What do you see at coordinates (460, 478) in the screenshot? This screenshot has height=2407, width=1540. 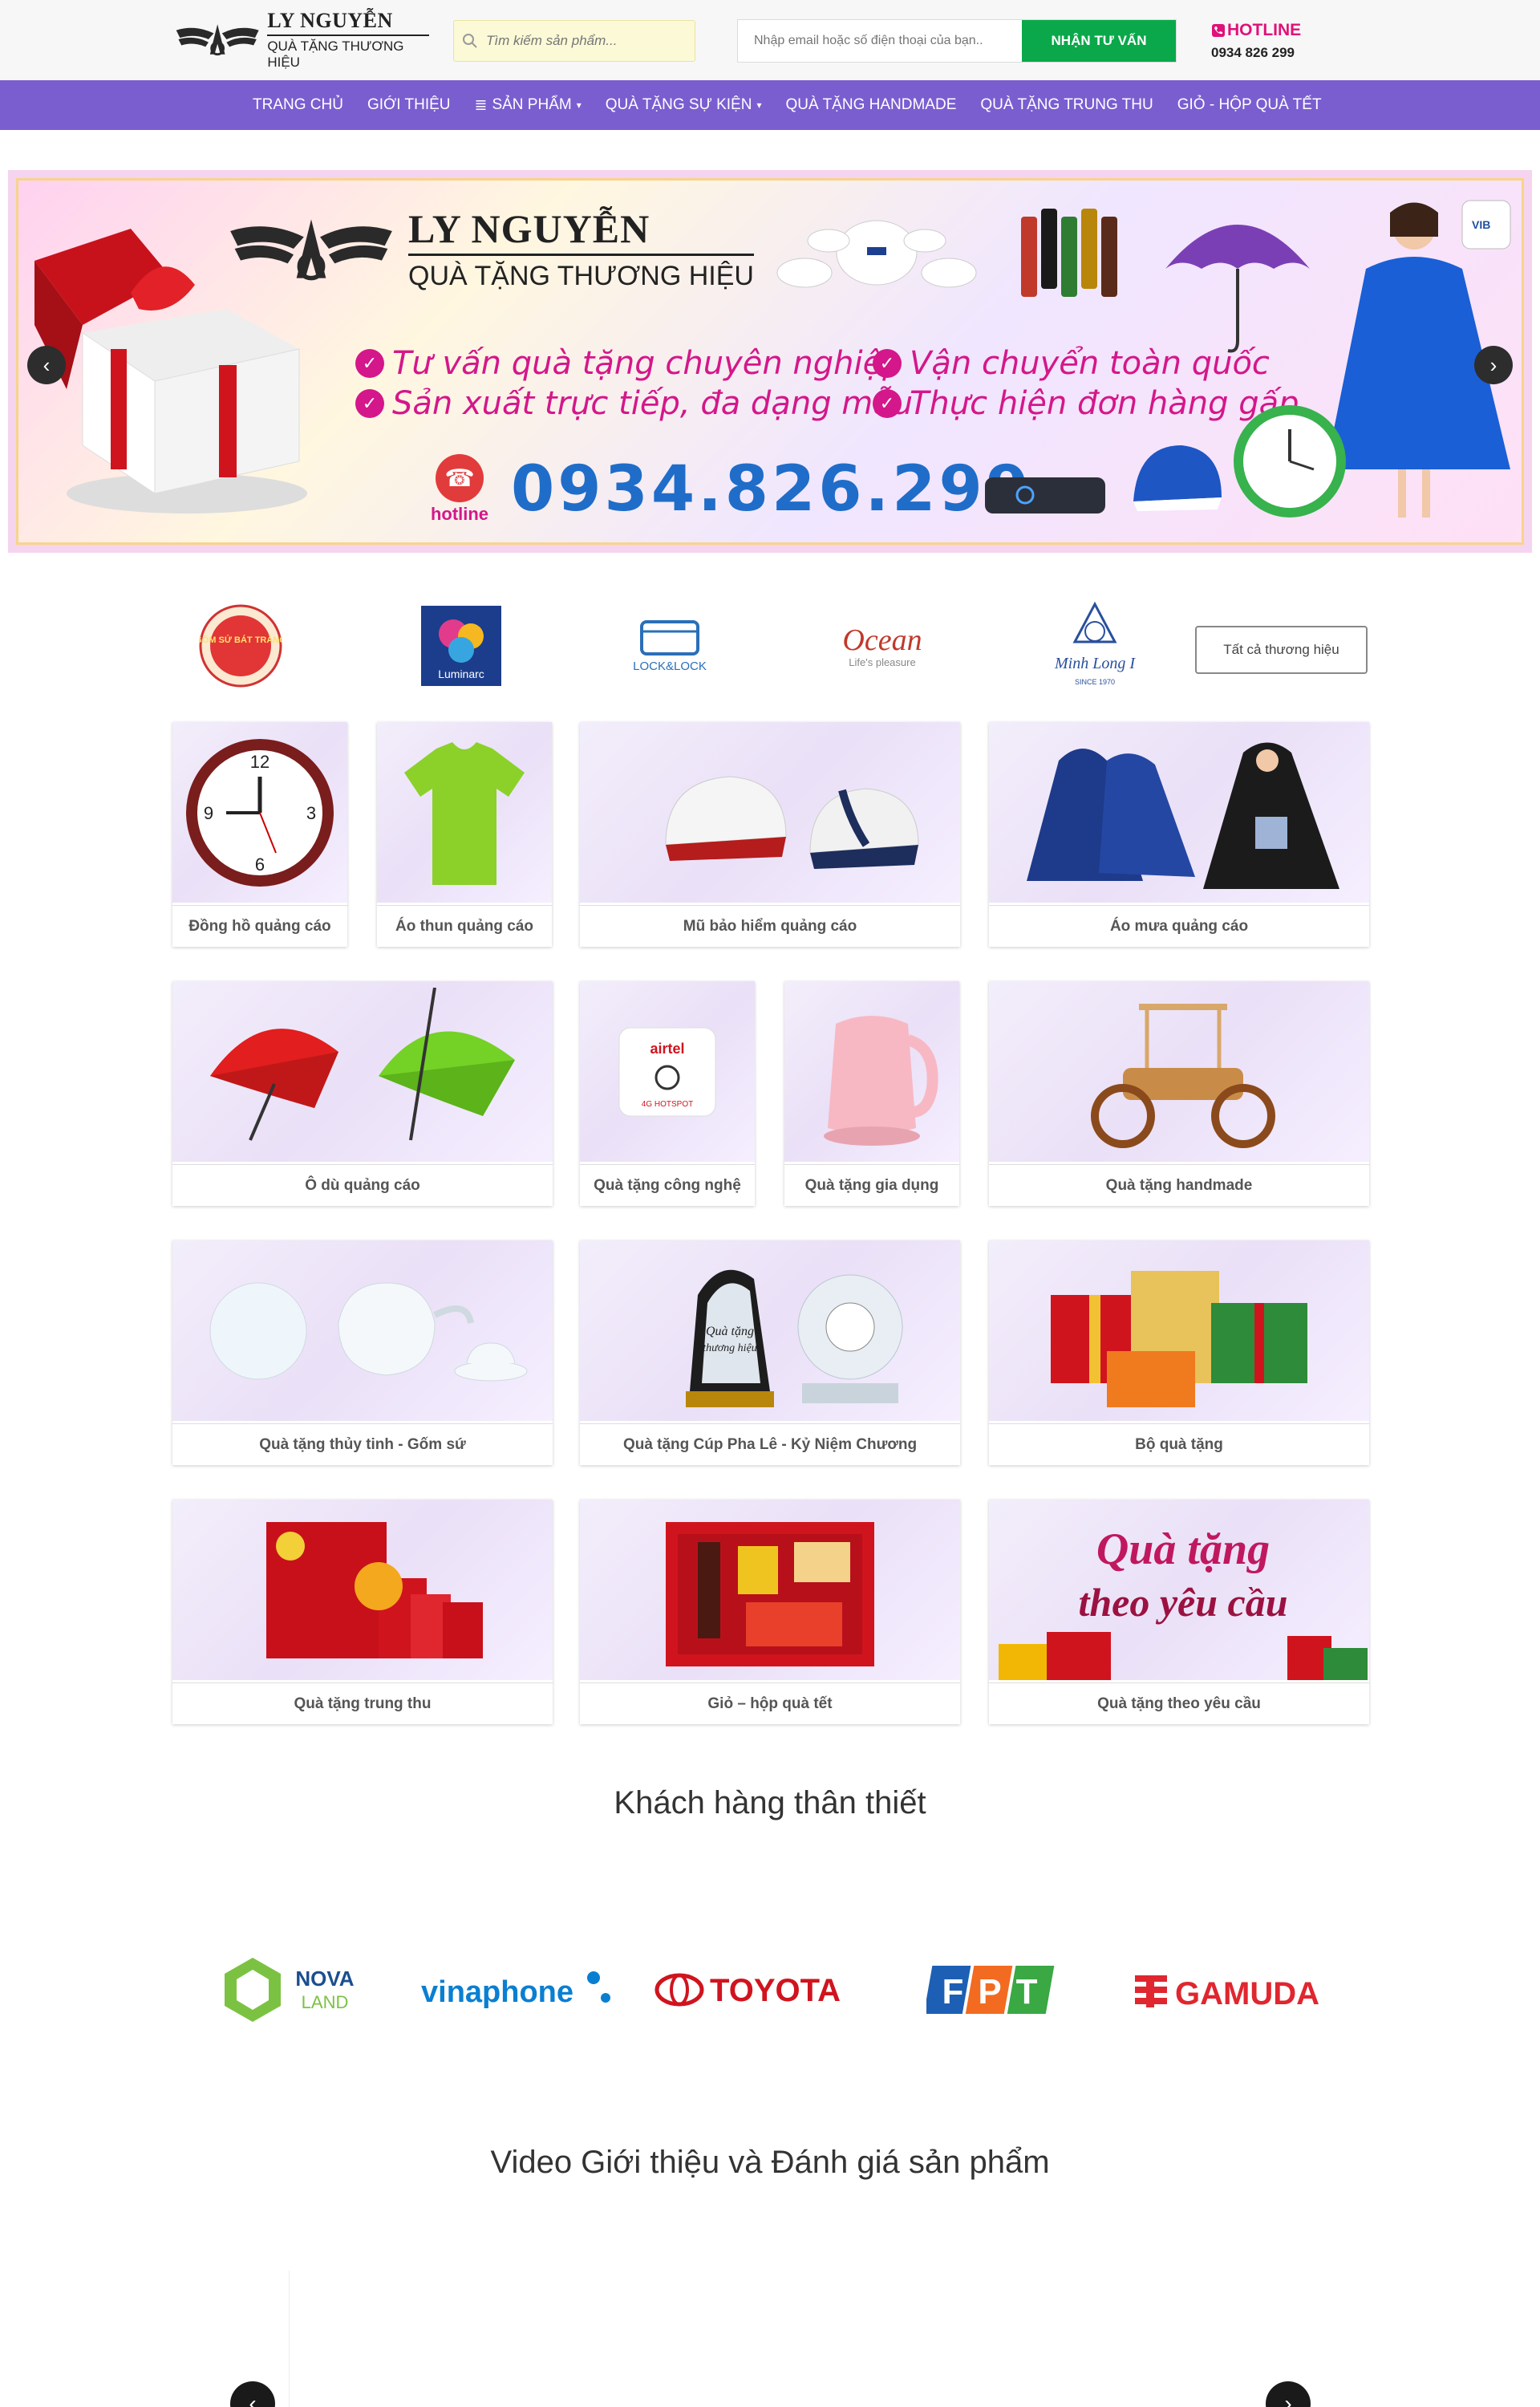 I see `headset-icon: ☎` at bounding box center [460, 478].